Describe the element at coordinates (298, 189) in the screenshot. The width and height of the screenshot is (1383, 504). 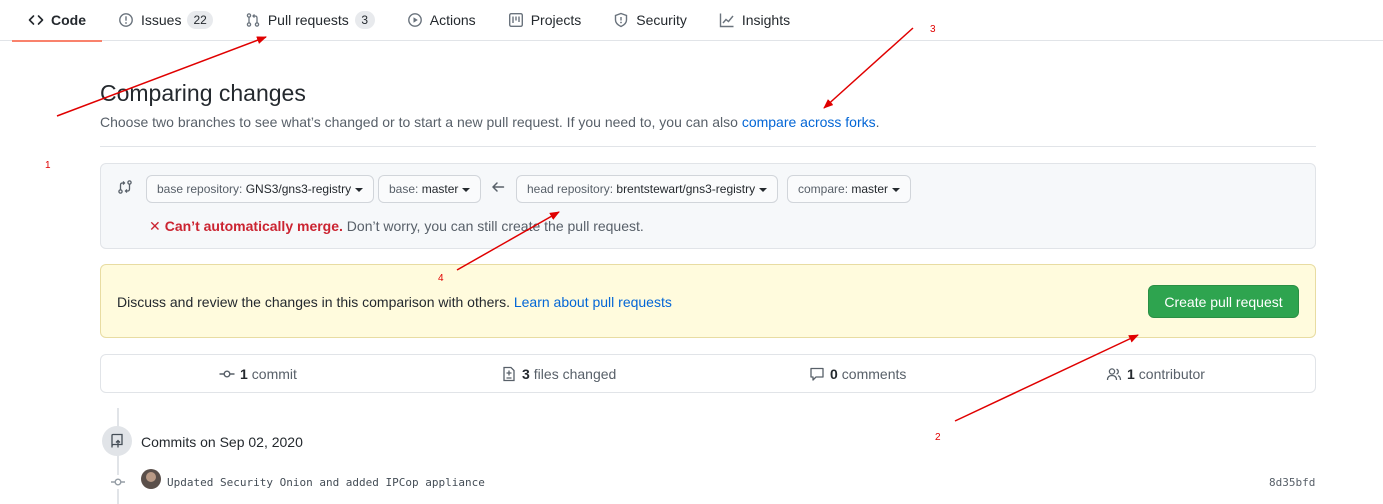
I see `base-repository-value: GNS3/gns3-registry` at that location.